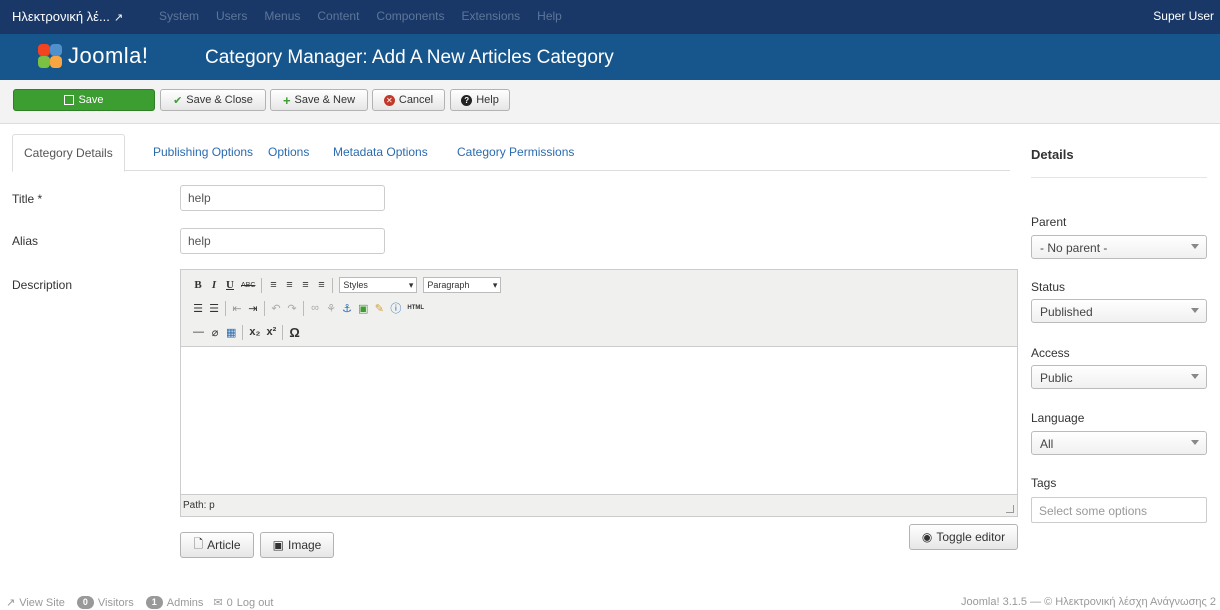 This screenshot has height=610, width=1220. What do you see at coordinates (217, 545) in the screenshot?
I see `article-button: 🗋 Article` at bounding box center [217, 545].